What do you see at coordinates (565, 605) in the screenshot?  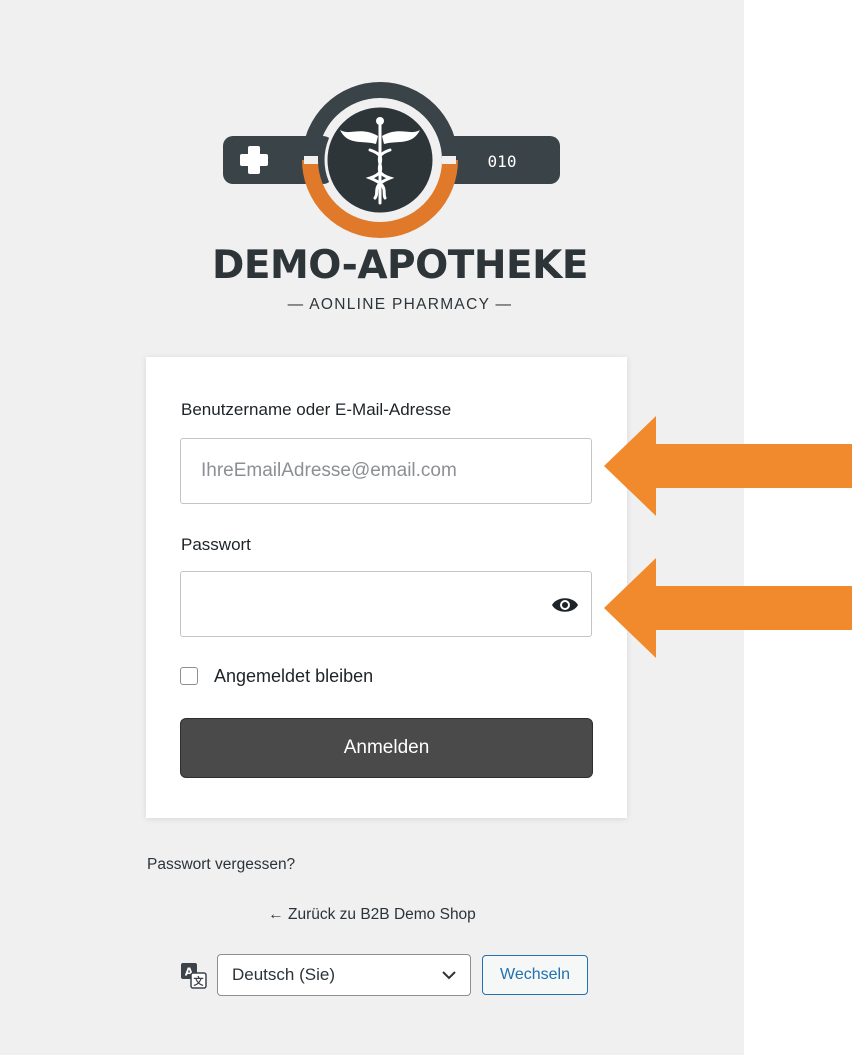 I see `eye-icon` at bounding box center [565, 605].